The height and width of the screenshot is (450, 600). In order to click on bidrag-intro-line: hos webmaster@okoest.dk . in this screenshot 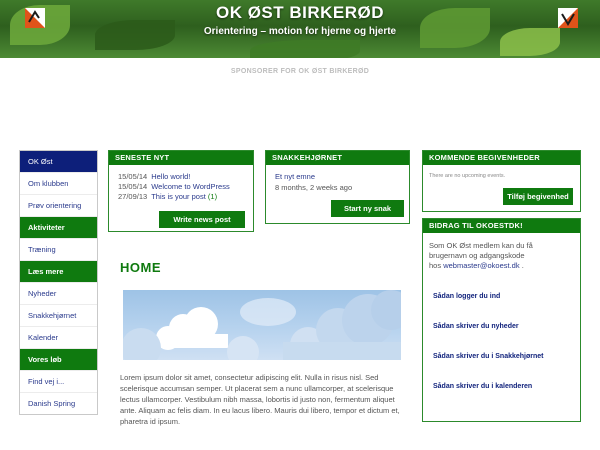, I will do `click(501, 266)`.